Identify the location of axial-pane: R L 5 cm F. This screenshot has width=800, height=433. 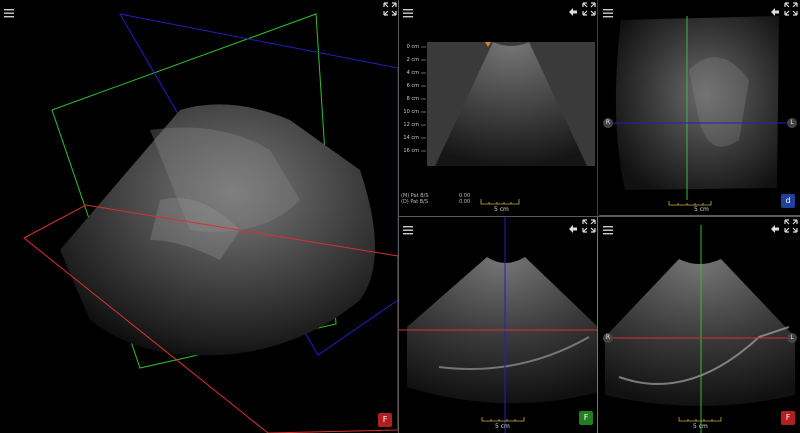
(699, 325).